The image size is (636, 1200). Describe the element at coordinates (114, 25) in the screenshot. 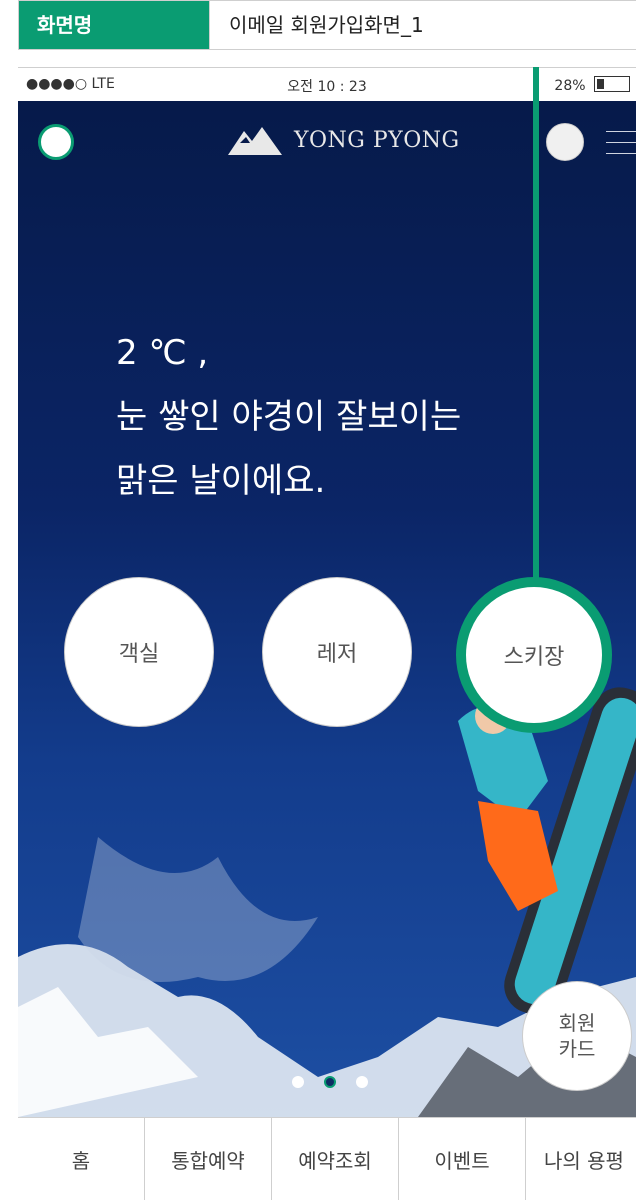

I see `screen-title-label: 화면명` at that location.